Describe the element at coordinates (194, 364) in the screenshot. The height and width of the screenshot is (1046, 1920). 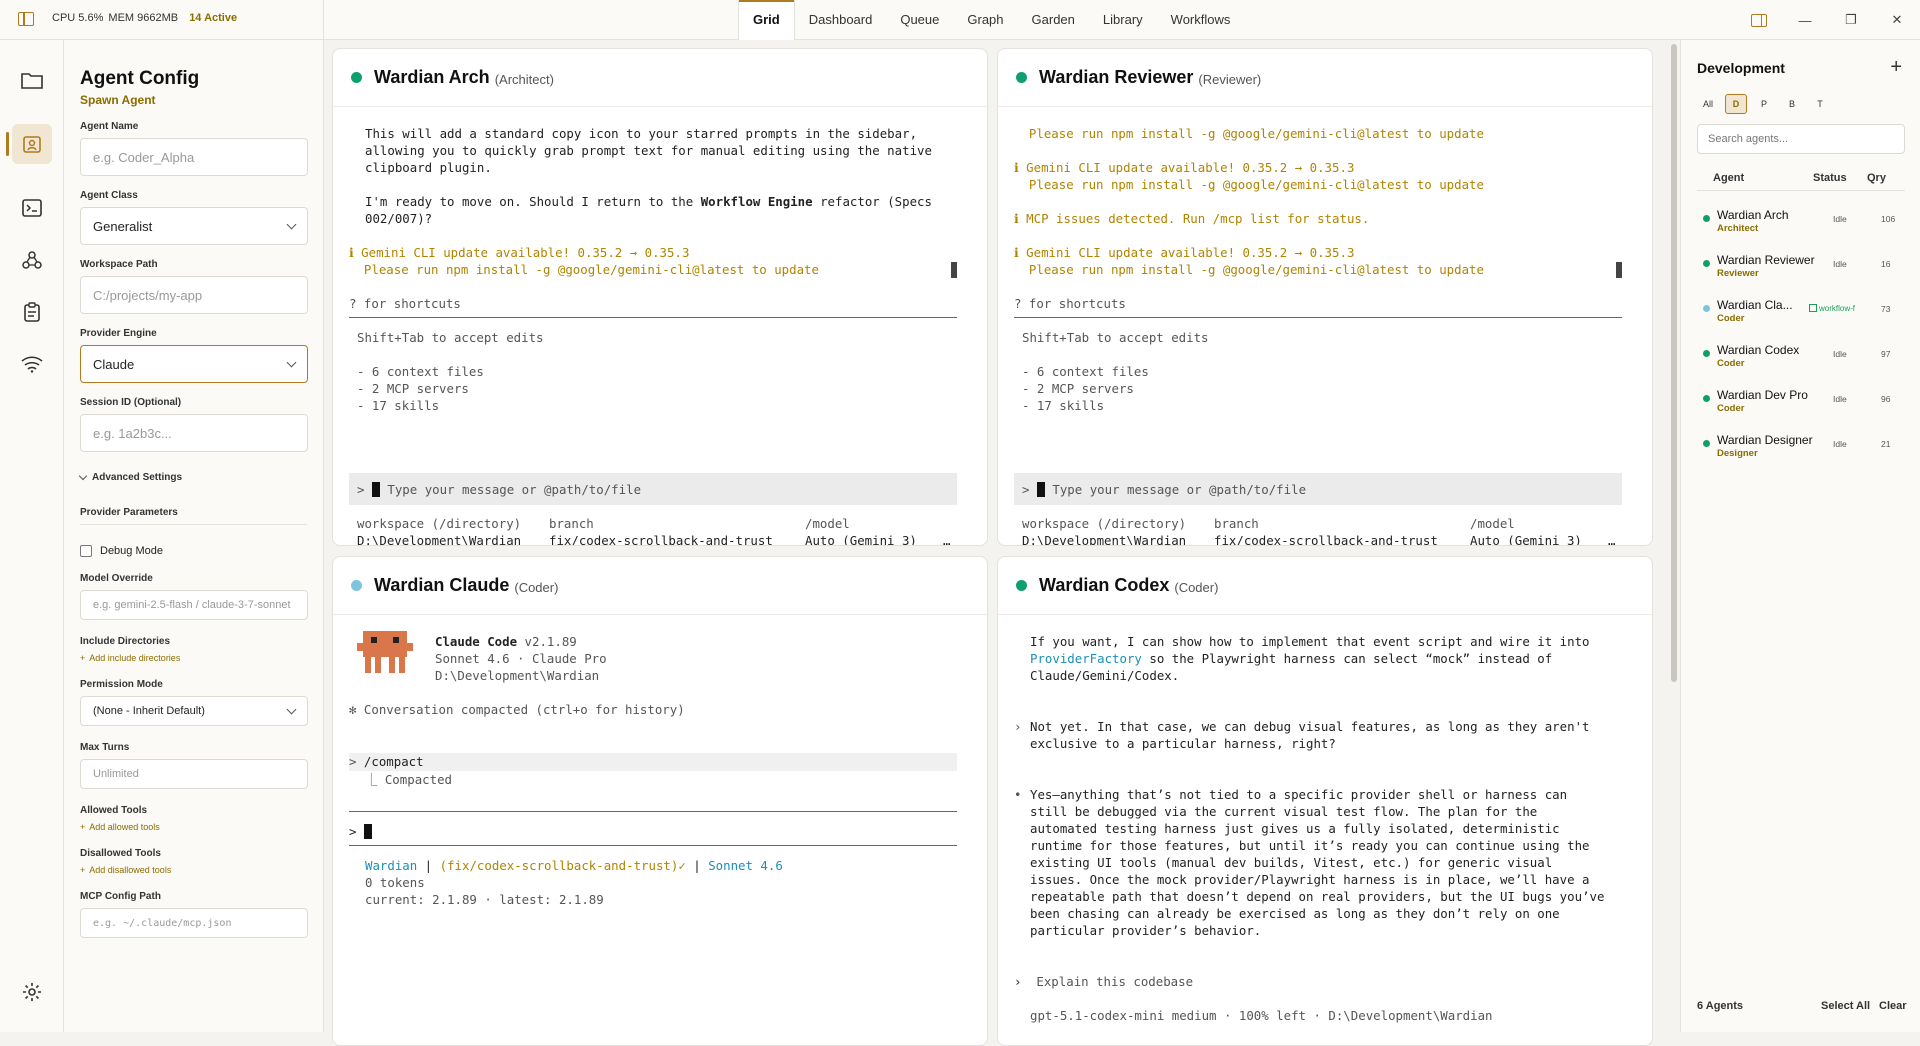
I see `provider-select: Claude` at that location.